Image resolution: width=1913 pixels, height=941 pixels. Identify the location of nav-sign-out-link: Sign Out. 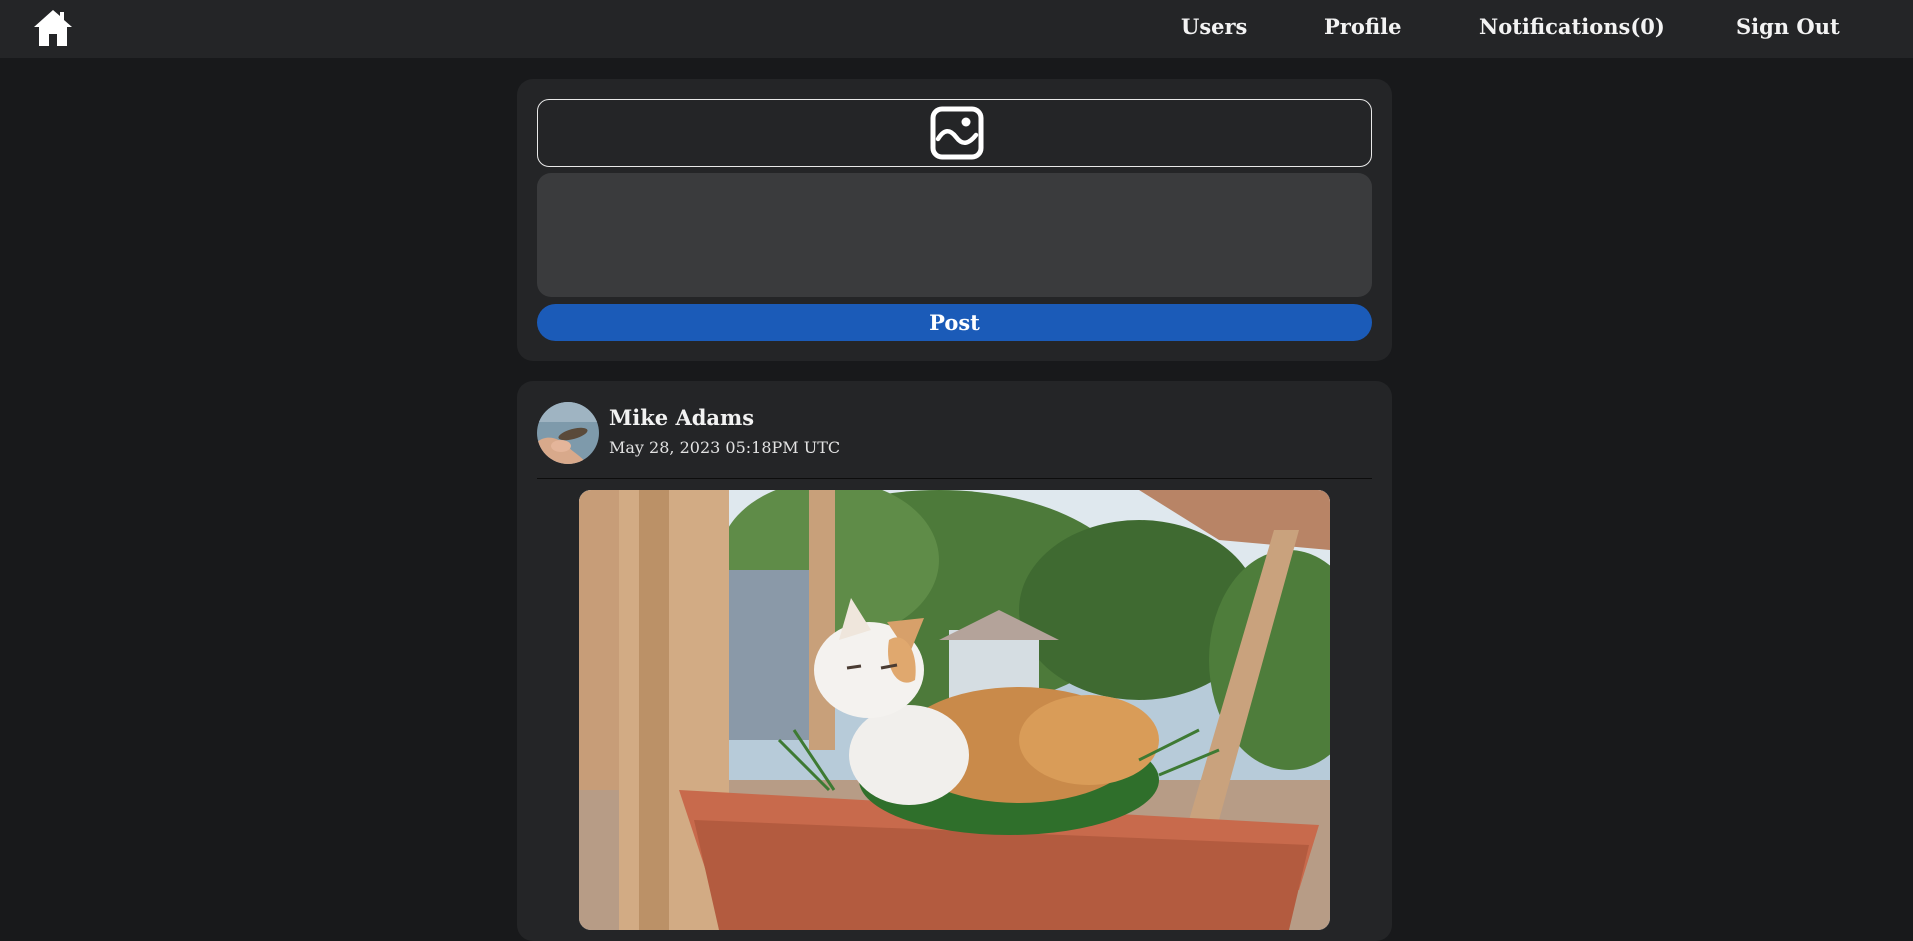
(1788, 27).